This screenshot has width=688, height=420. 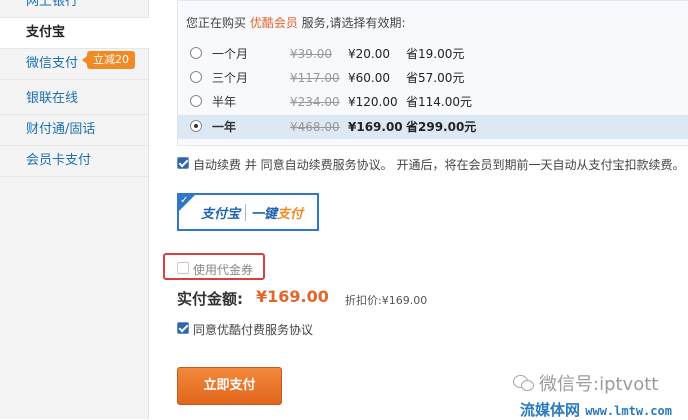 What do you see at coordinates (230, 54) in the screenshot?
I see `plan-name: 一个月` at bounding box center [230, 54].